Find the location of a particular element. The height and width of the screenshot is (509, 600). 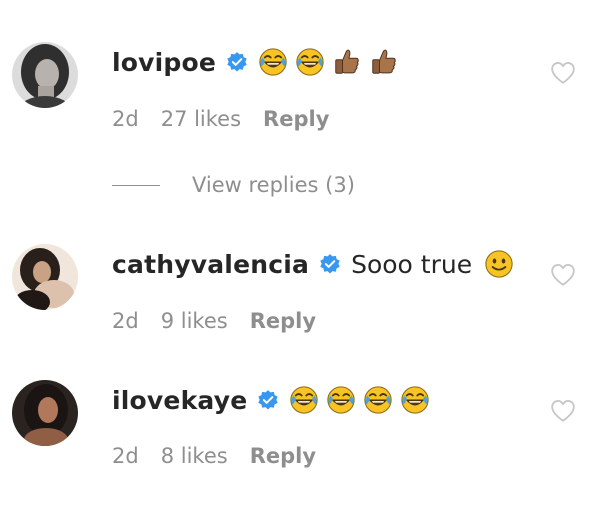

comment-line: ilovekaye is located at coordinates (274, 400).